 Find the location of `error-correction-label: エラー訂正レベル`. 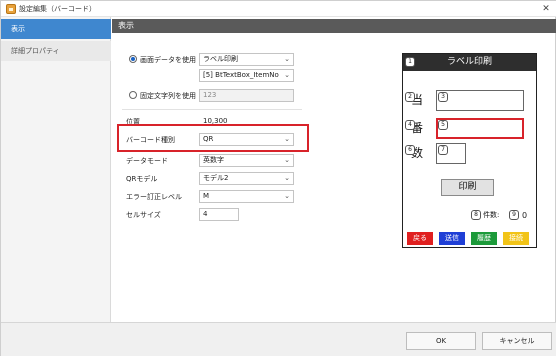

error-correction-label: エラー訂正レベル is located at coordinates (154, 197).